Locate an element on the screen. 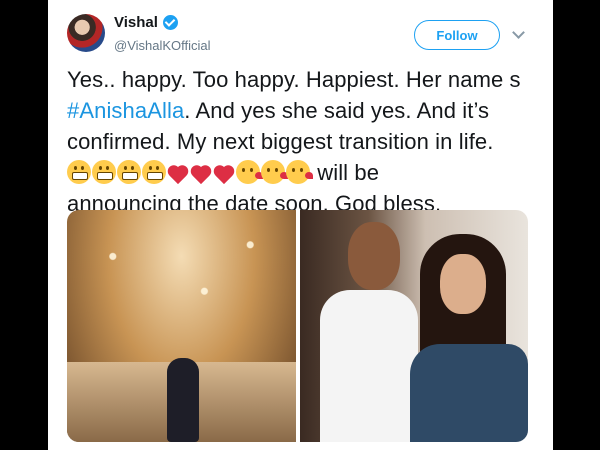 The height and width of the screenshot is (450, 600). user-handle: @VishalKOfficial is located at coordinates (162, 45).